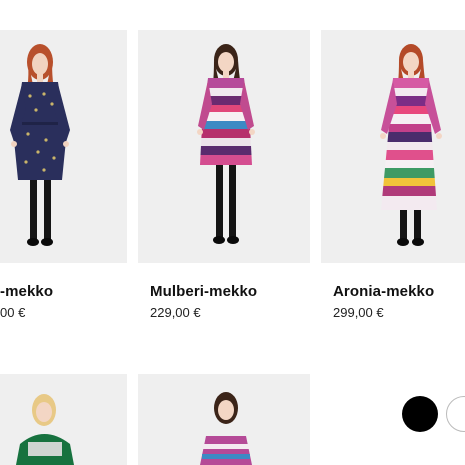 This screenshot has width=465, height=465. What do you see at coordinates (455, 414) in the screenshot?
I see `color-swatch-white` at bounding box center [455, 414].